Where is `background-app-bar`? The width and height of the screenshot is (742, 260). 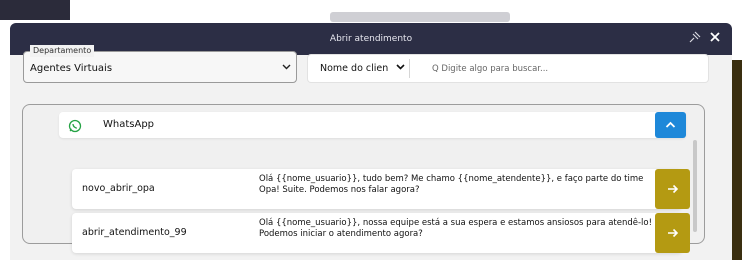 background-app-bar is located at coordinates (35, 10).